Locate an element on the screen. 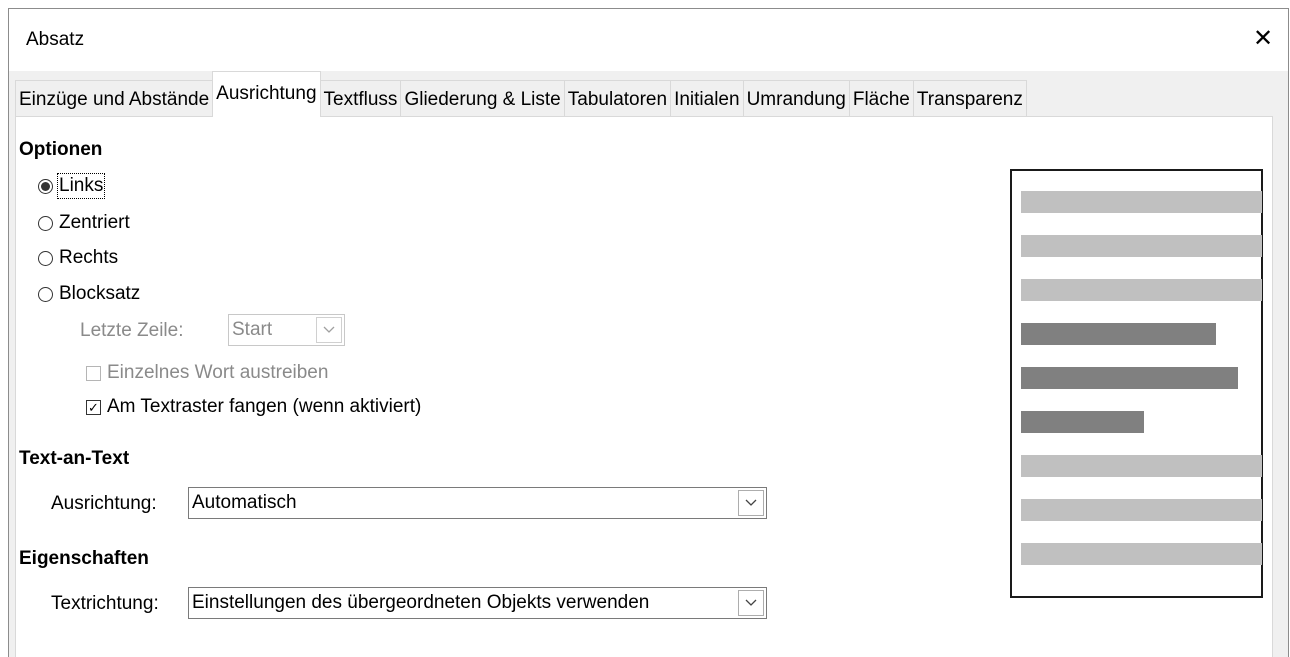  radio-justified: Blocksatz is located at coordinates (89, 294).